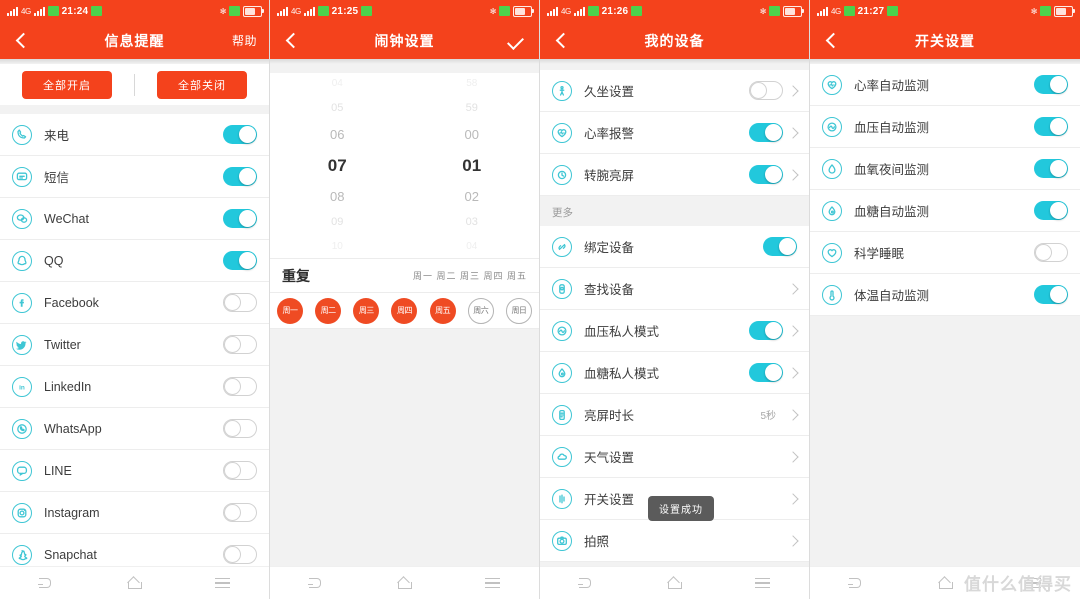 Image resolution: width=1080 pixels, height=599 pixels. I want to click on minute-option: 02, so click(472, 196).